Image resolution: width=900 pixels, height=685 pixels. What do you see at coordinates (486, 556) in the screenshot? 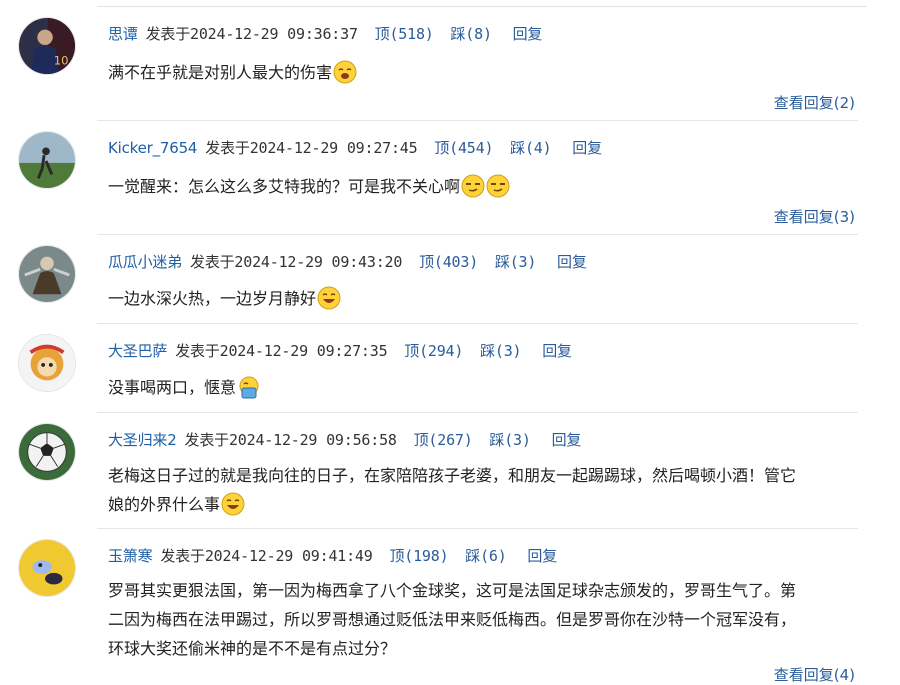
I see `downvote-button: 踩(6)` at bounding box center [486, 556].